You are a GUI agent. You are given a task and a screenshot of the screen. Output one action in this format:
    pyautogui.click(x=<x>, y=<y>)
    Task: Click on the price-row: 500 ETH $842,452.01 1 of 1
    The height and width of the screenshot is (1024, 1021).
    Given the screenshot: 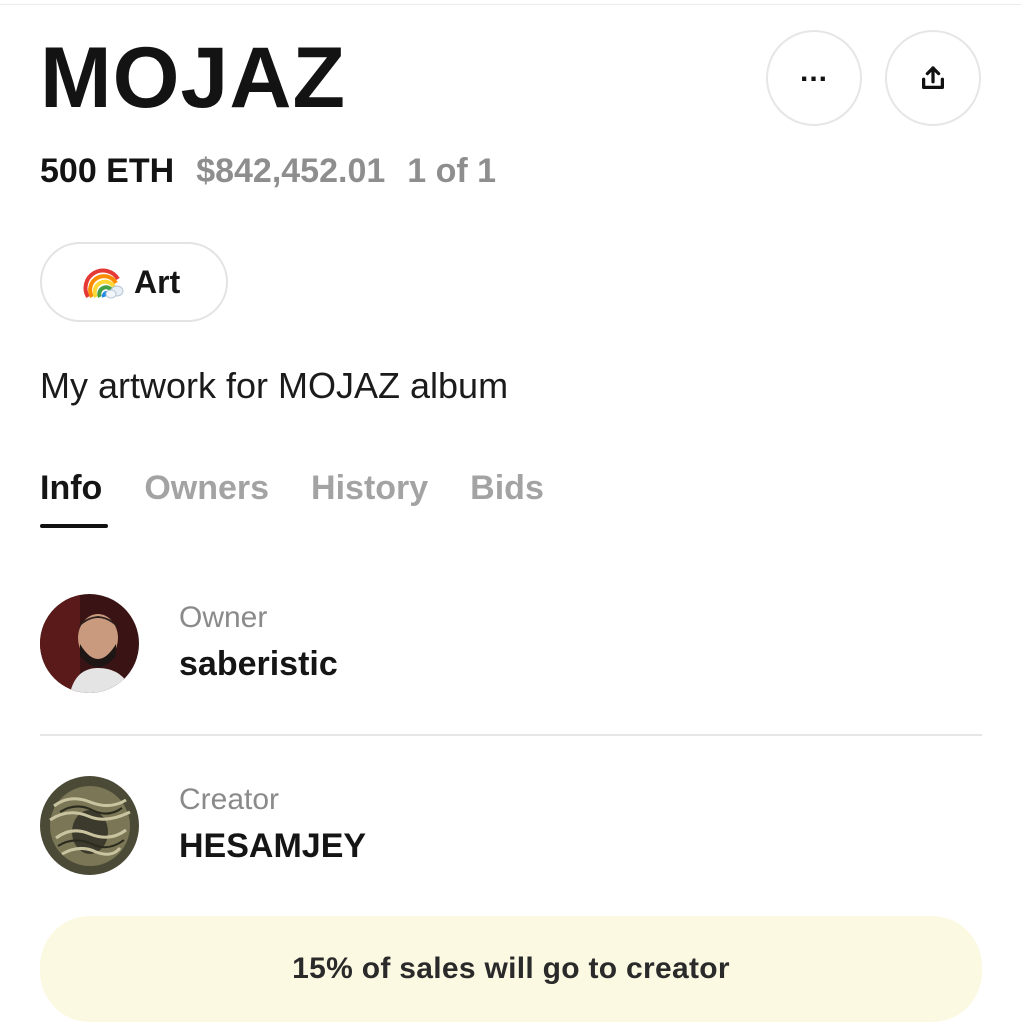 What is the action you would take?
    pyautogui.click(x=268, y=171)
    